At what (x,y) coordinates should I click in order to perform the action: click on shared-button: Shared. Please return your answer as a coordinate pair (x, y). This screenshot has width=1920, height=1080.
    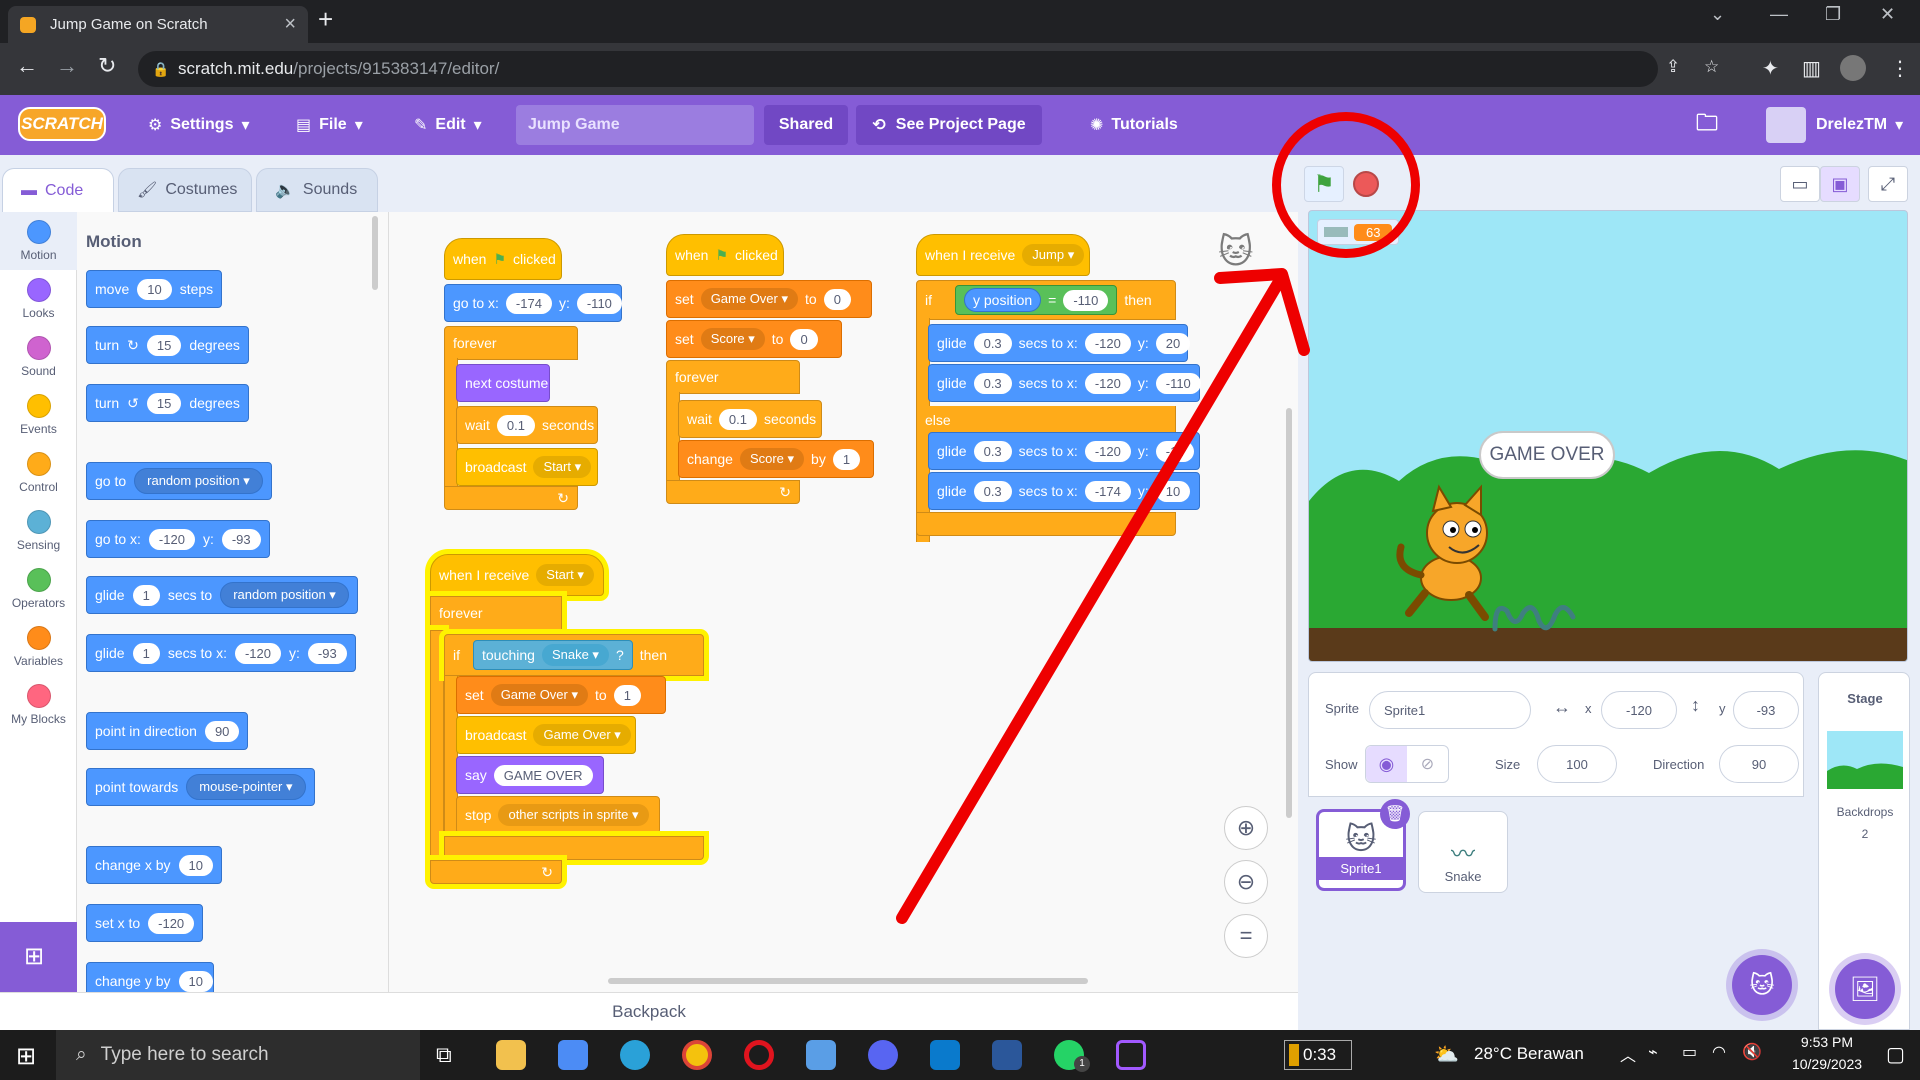
    Looking at the image, I should click on (806, 125).